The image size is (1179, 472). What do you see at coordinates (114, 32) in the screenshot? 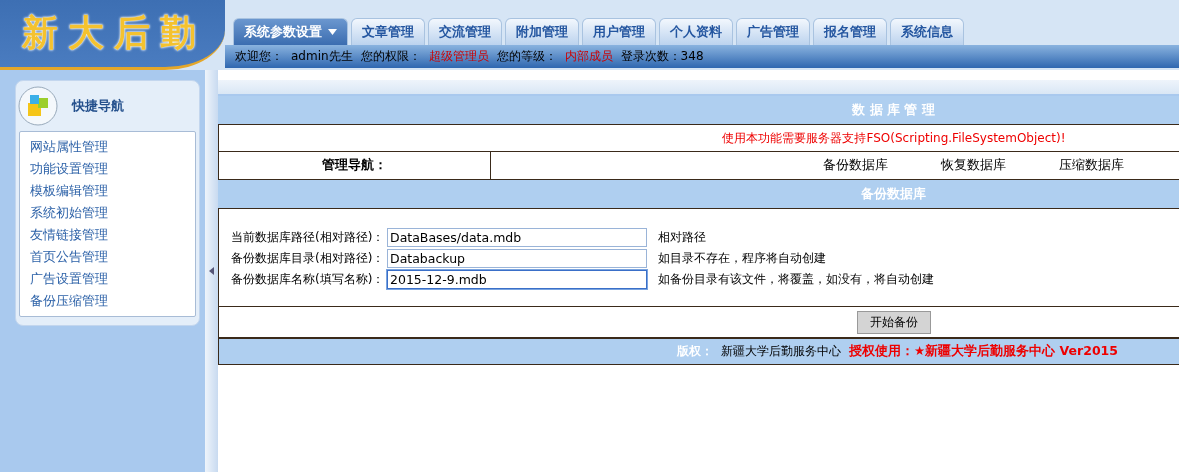
I see `logo-text: 新大后勤` at bounding box center [114, 32].